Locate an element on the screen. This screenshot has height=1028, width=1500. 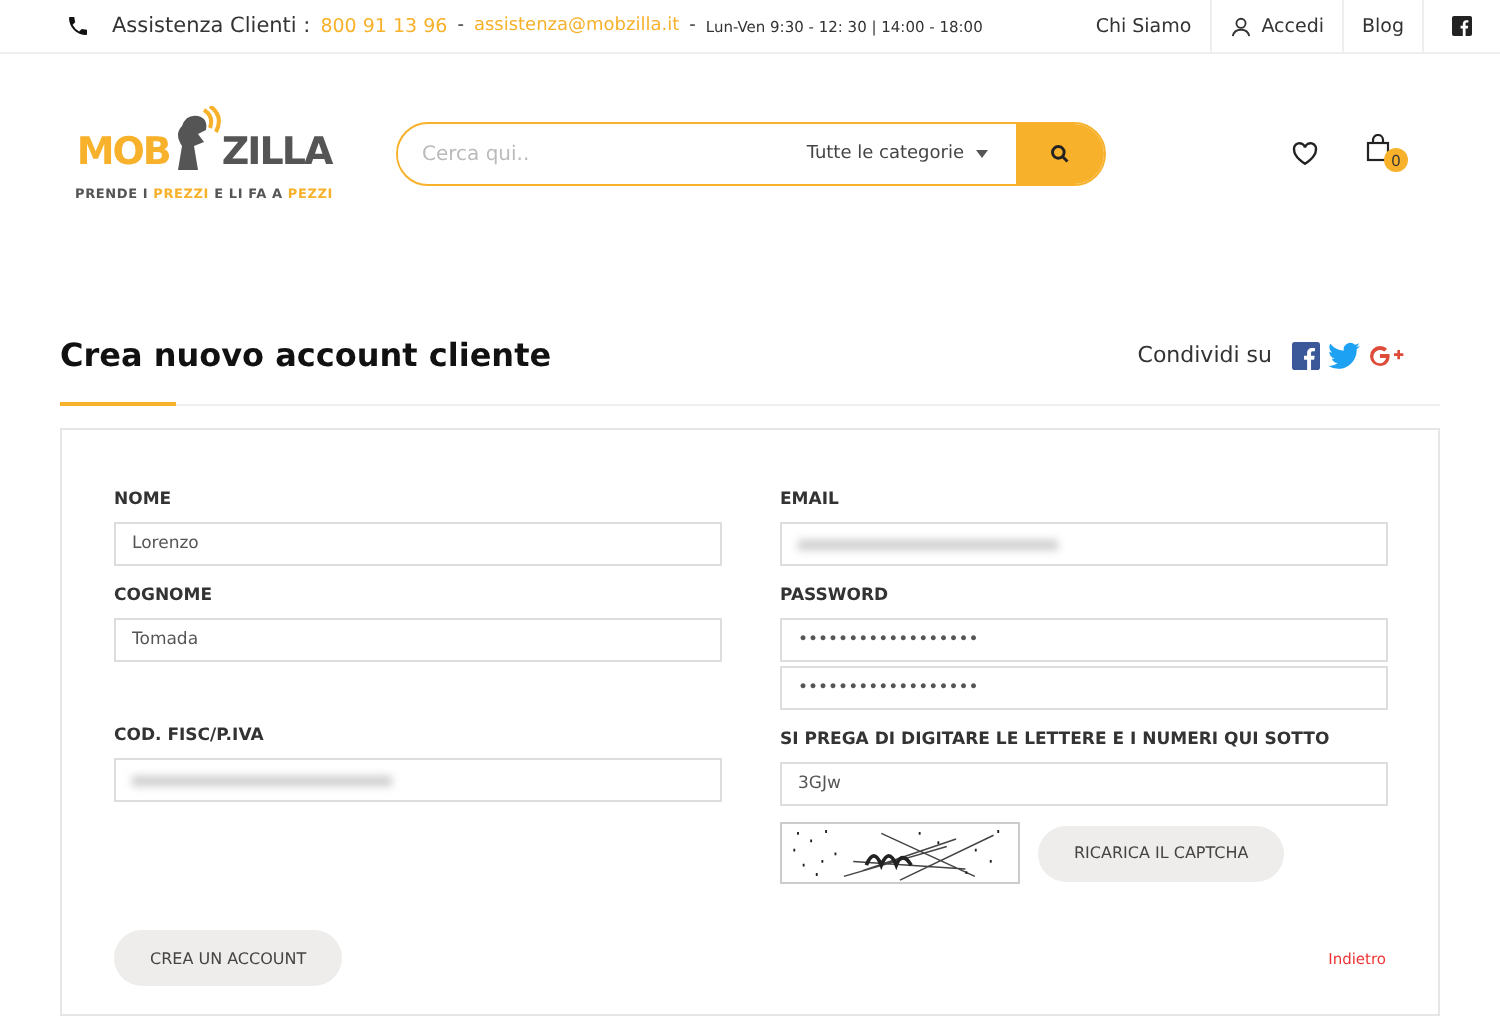
field-label: PASSWORD is located at coordinates (835, 596).